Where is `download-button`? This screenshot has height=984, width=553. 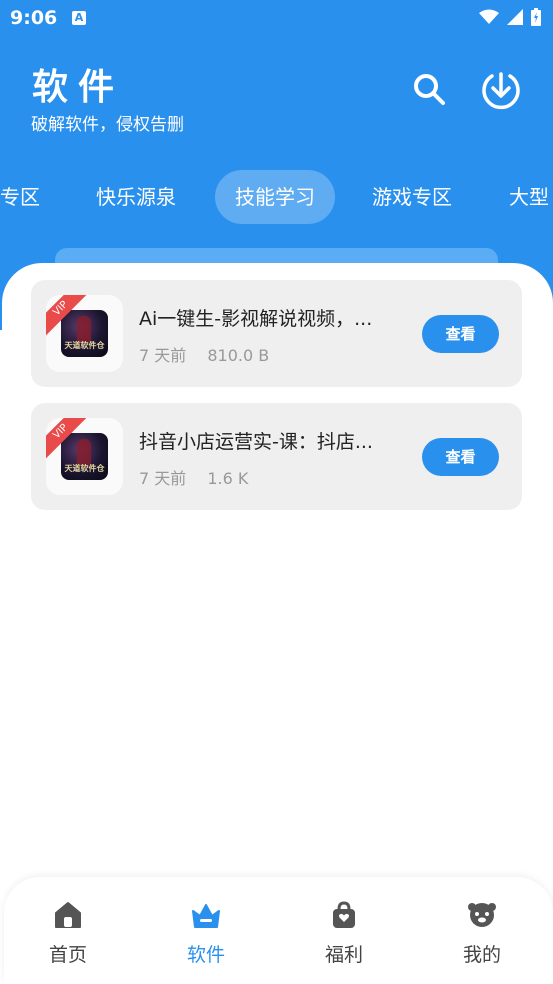
download-button is located at coordinates (501, 89).